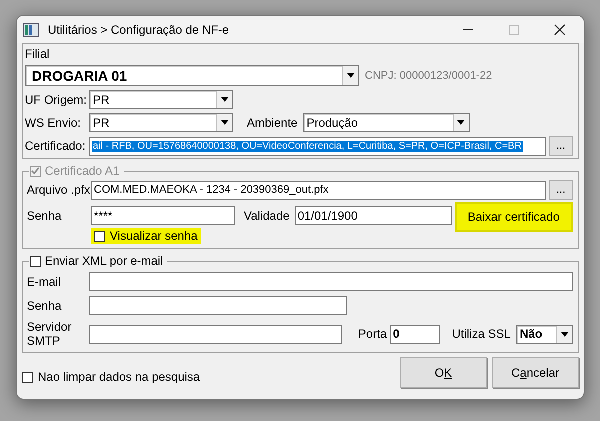 Image resolution: width=600 pixels, height=421 pixels. Describe the element at coordinates (38, 54) in the screenshot. I see `filial-label: Filial` at that location.